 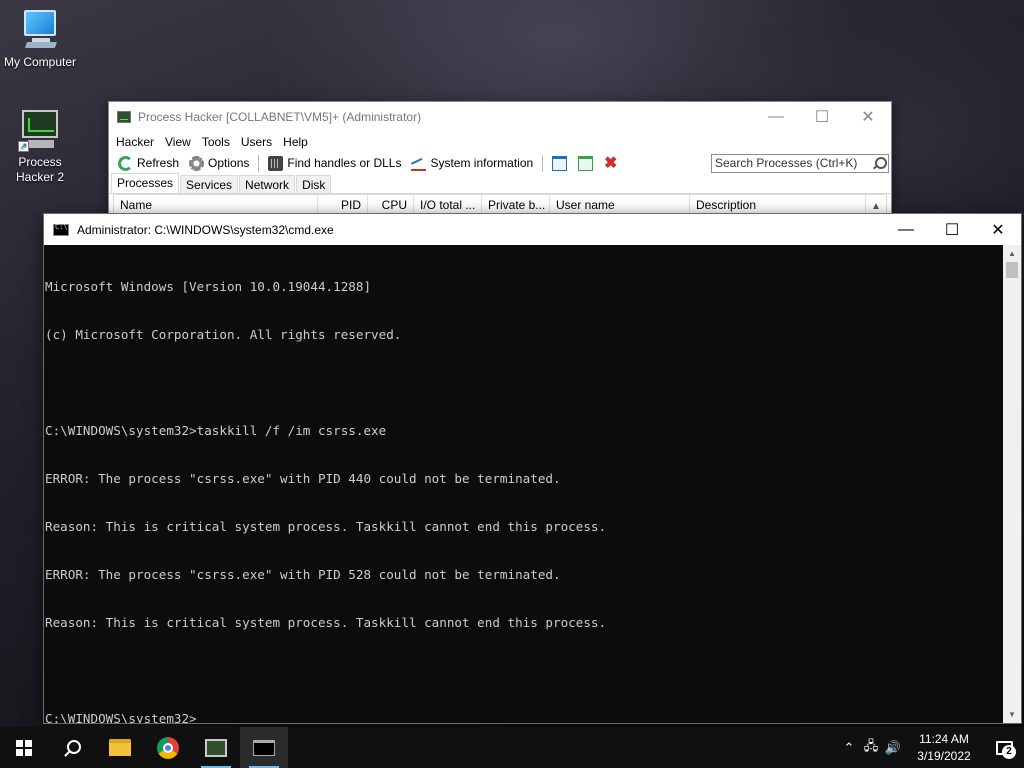 I want to click on desktop-icon-my-computer: My Computer, so click(x=40, y=39).